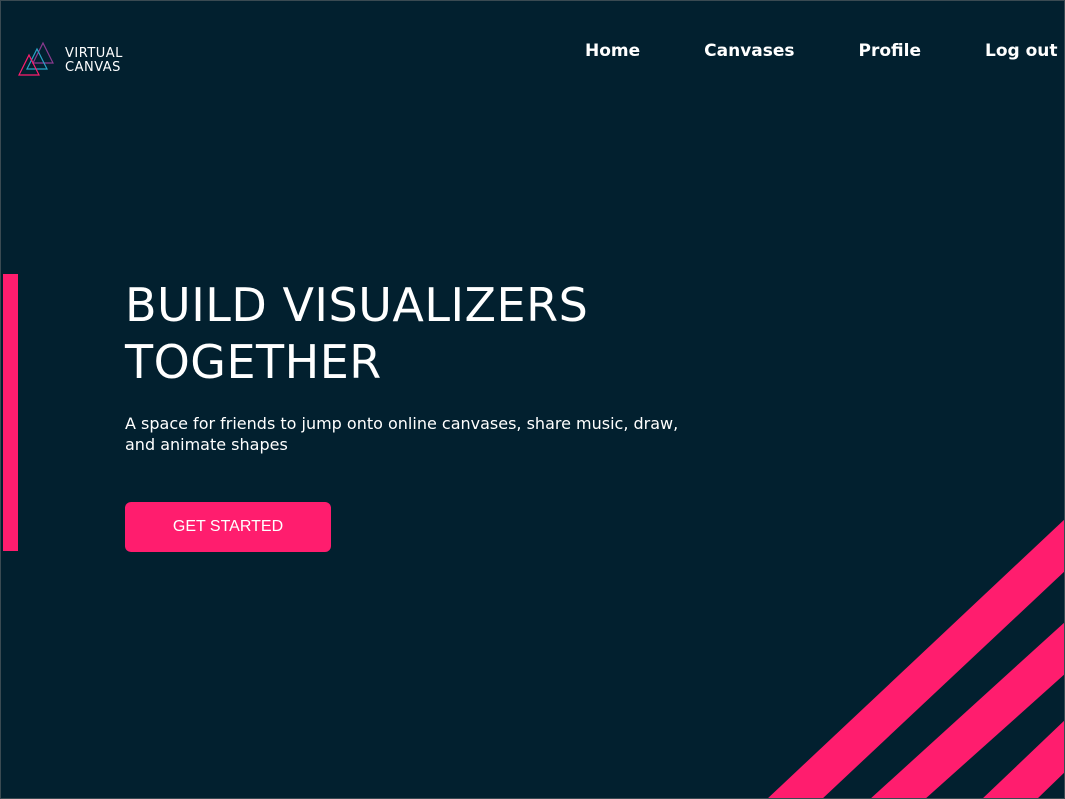 The width and height of the screenshot is (1065, 799). I want to click on nav-profile-link: Profile, so click(890, 51).